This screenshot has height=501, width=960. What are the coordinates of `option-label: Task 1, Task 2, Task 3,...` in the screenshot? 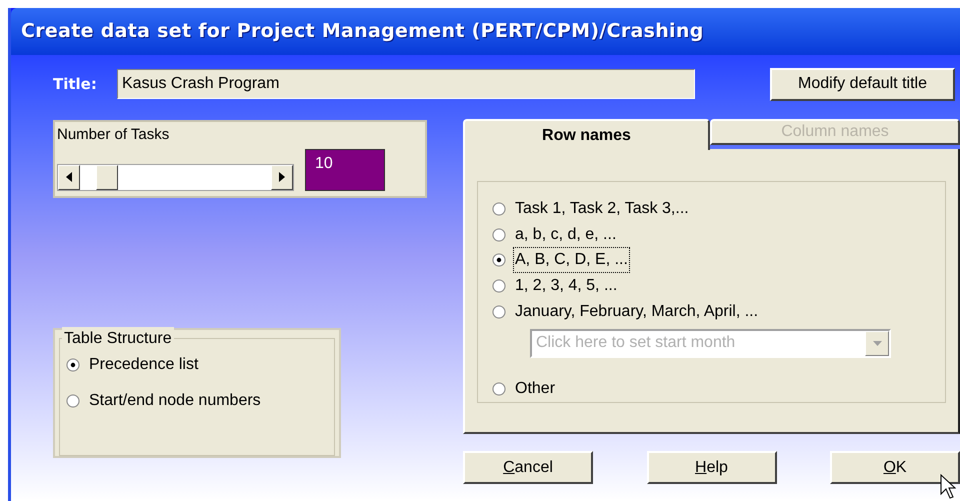 It's located at (602, 208).